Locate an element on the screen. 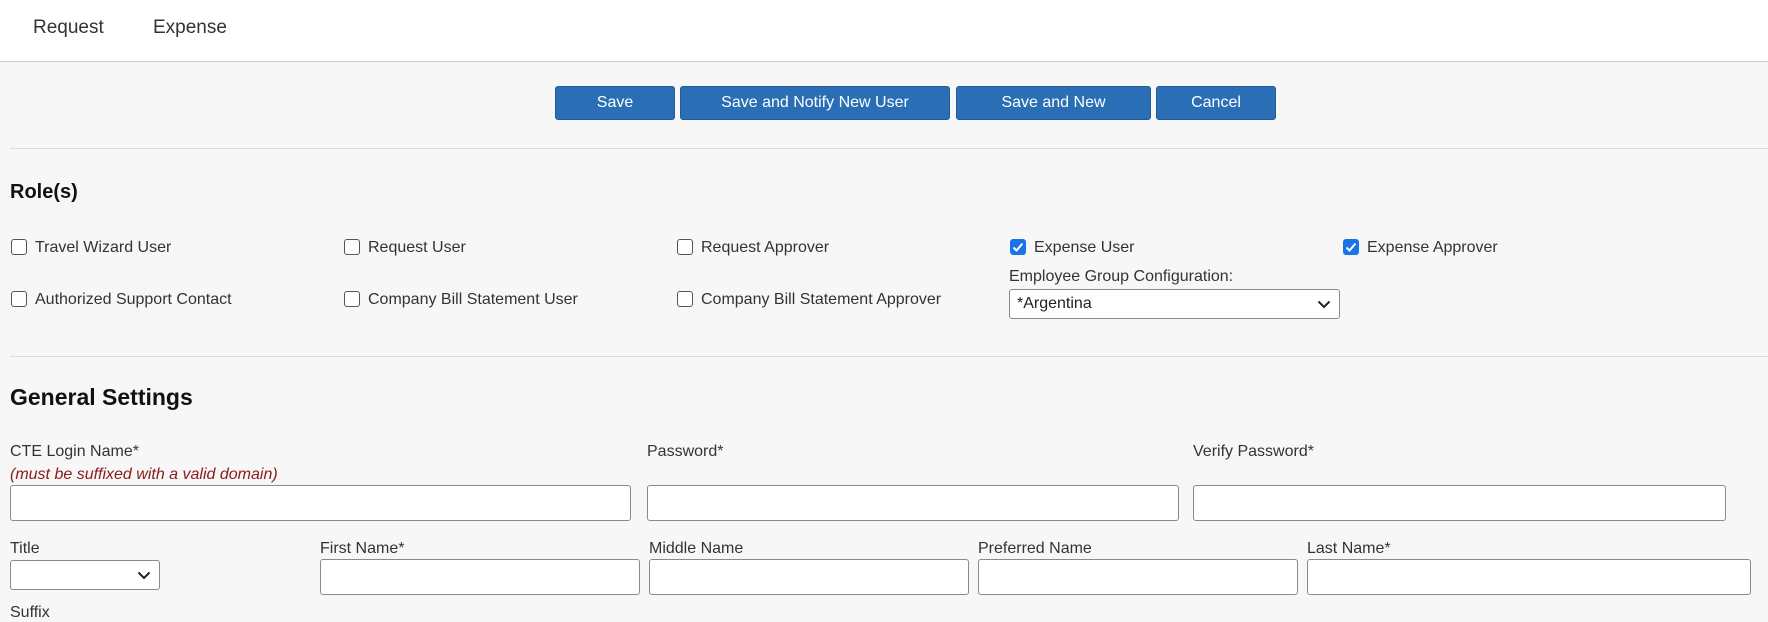 The height and width of the screenshot is (622, 1768). save-and-notify-button: Save and Notify New User is located at coordinates (815, 103).